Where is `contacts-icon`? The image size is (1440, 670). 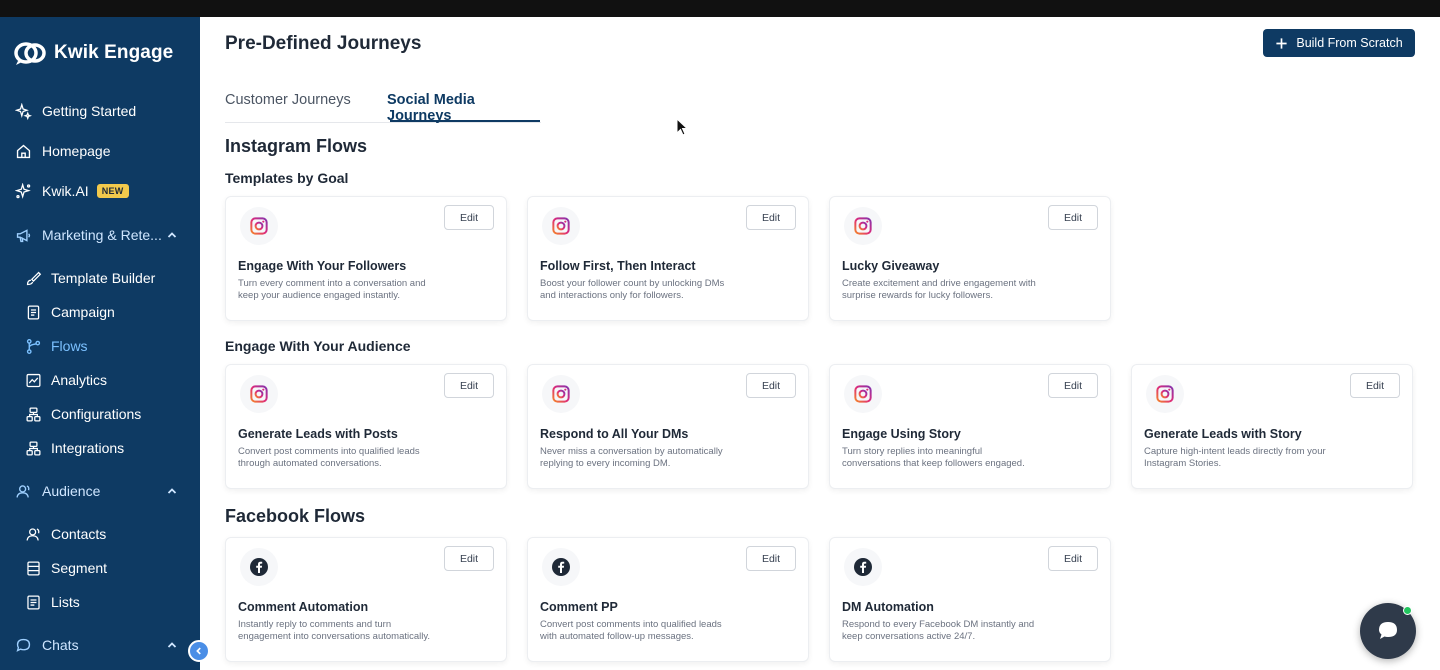 contacts-icon is located at coordinates (33, 534).